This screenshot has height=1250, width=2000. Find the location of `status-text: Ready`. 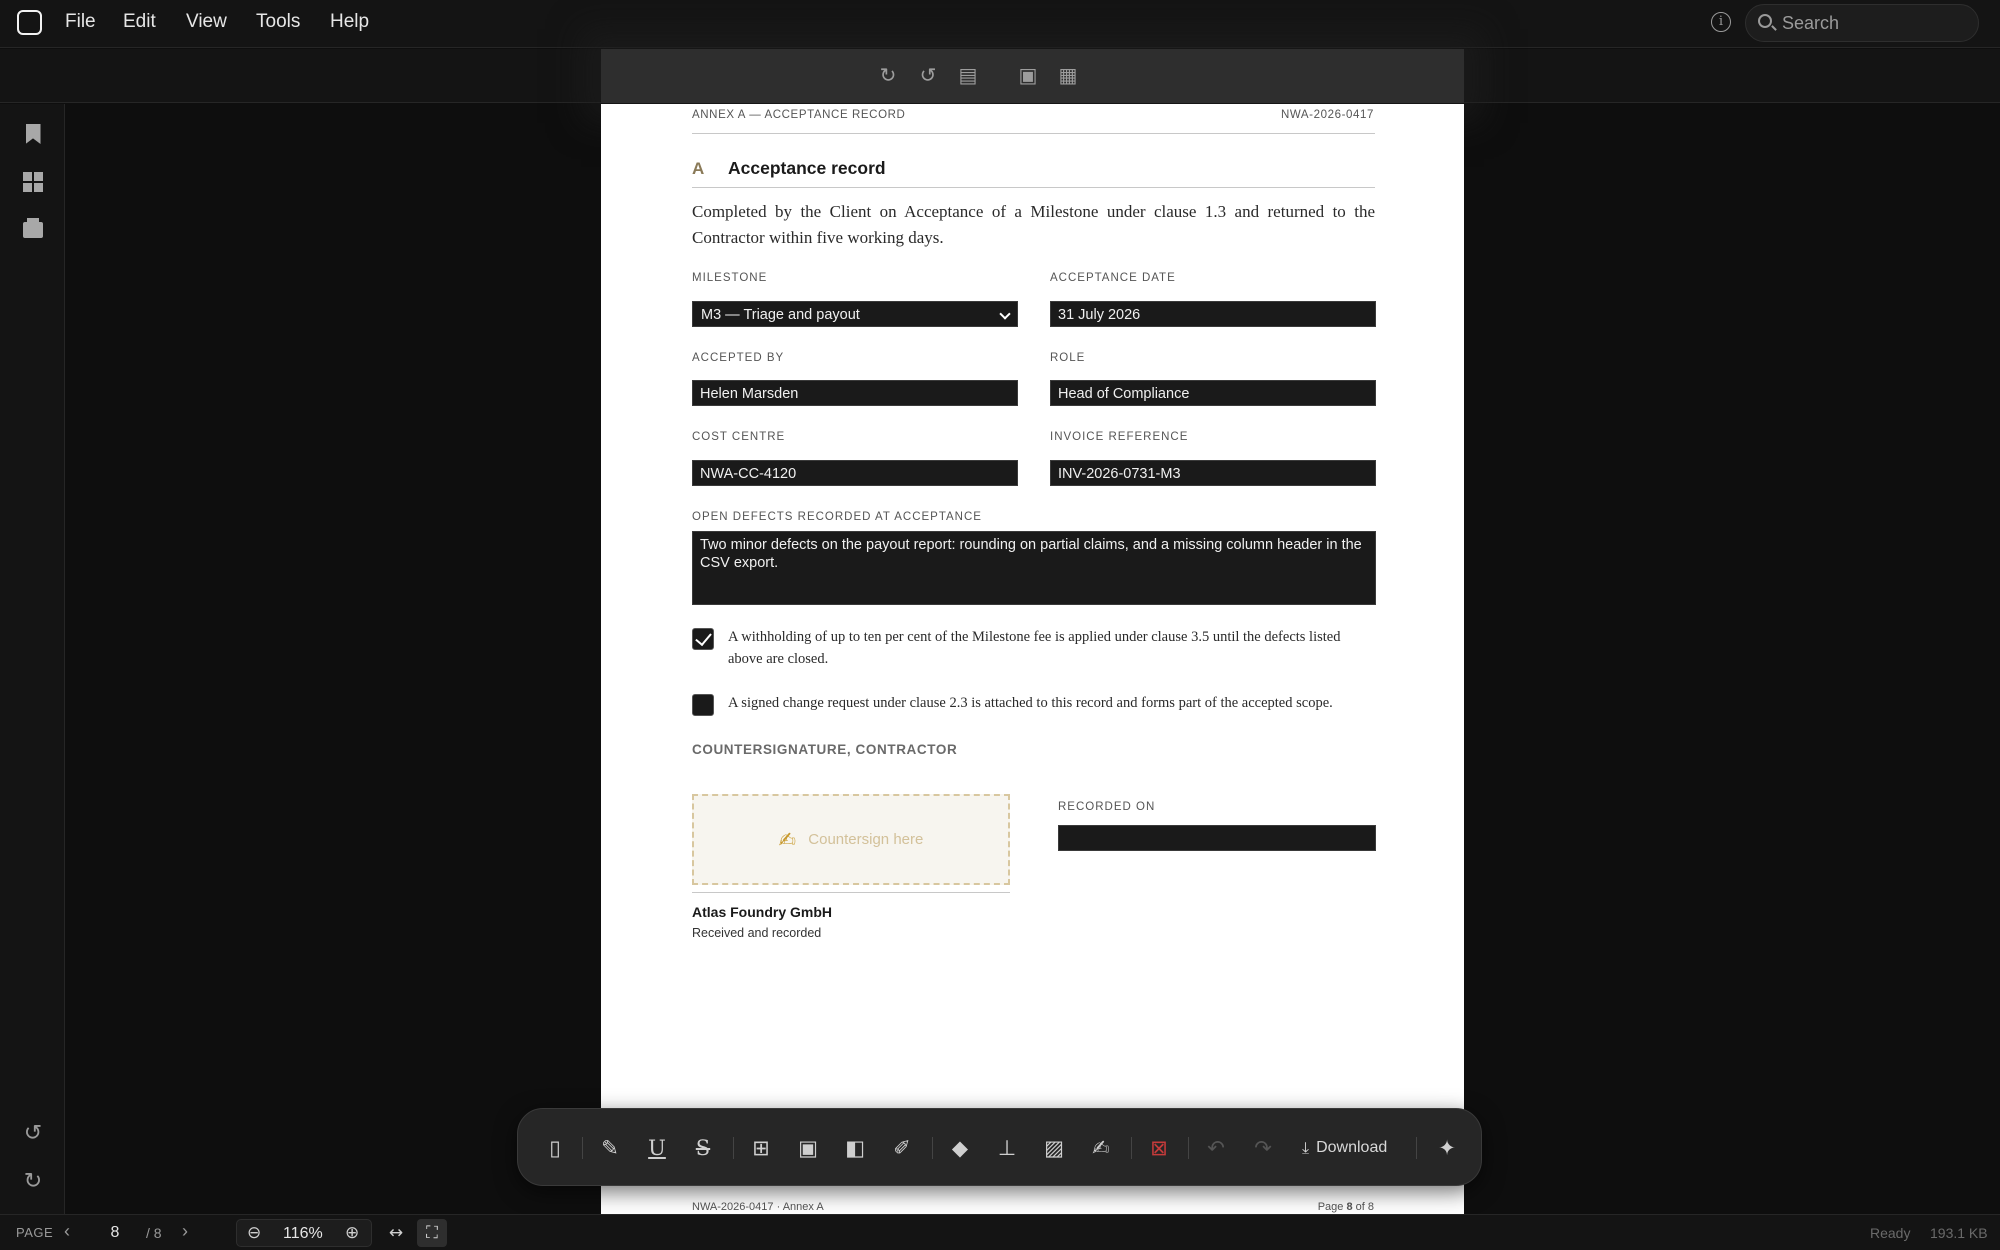

status-text: Ready is located at coordinates (1890, 1233).